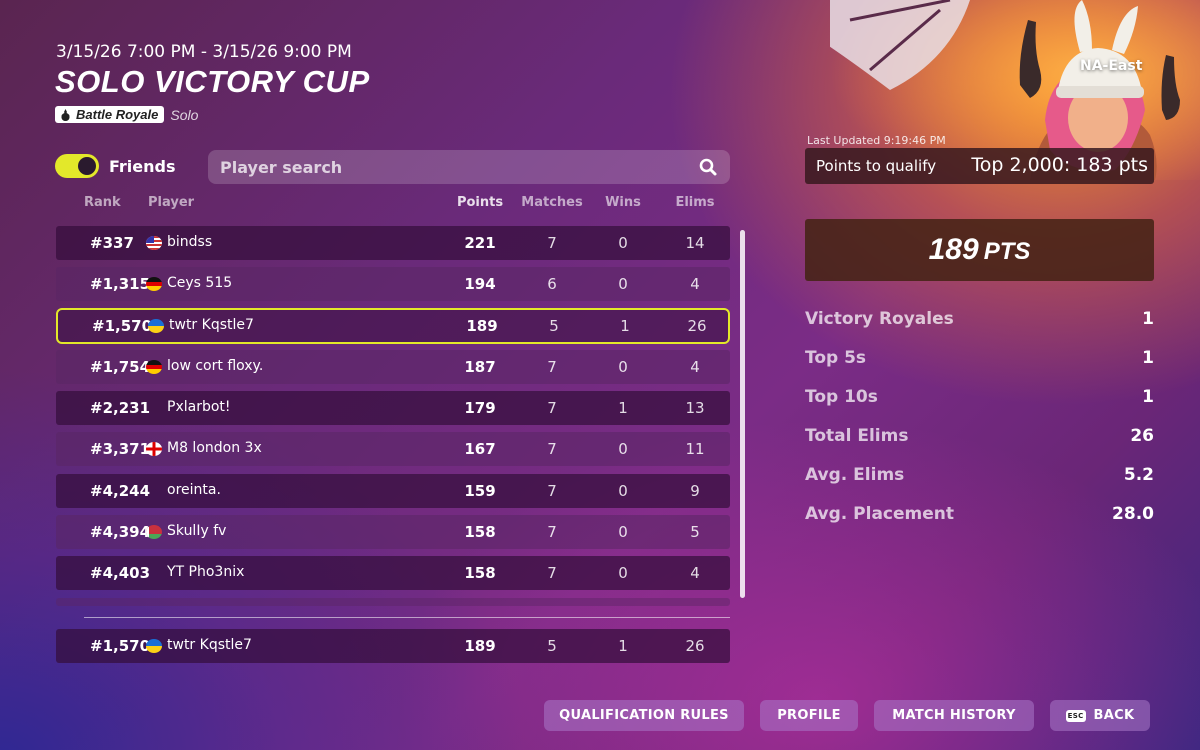 The height and width of the screenshot is (750, 1200). Describe the element at coordinates (695, 243) in the screenshot. I see `row-elims: 14` at that location.